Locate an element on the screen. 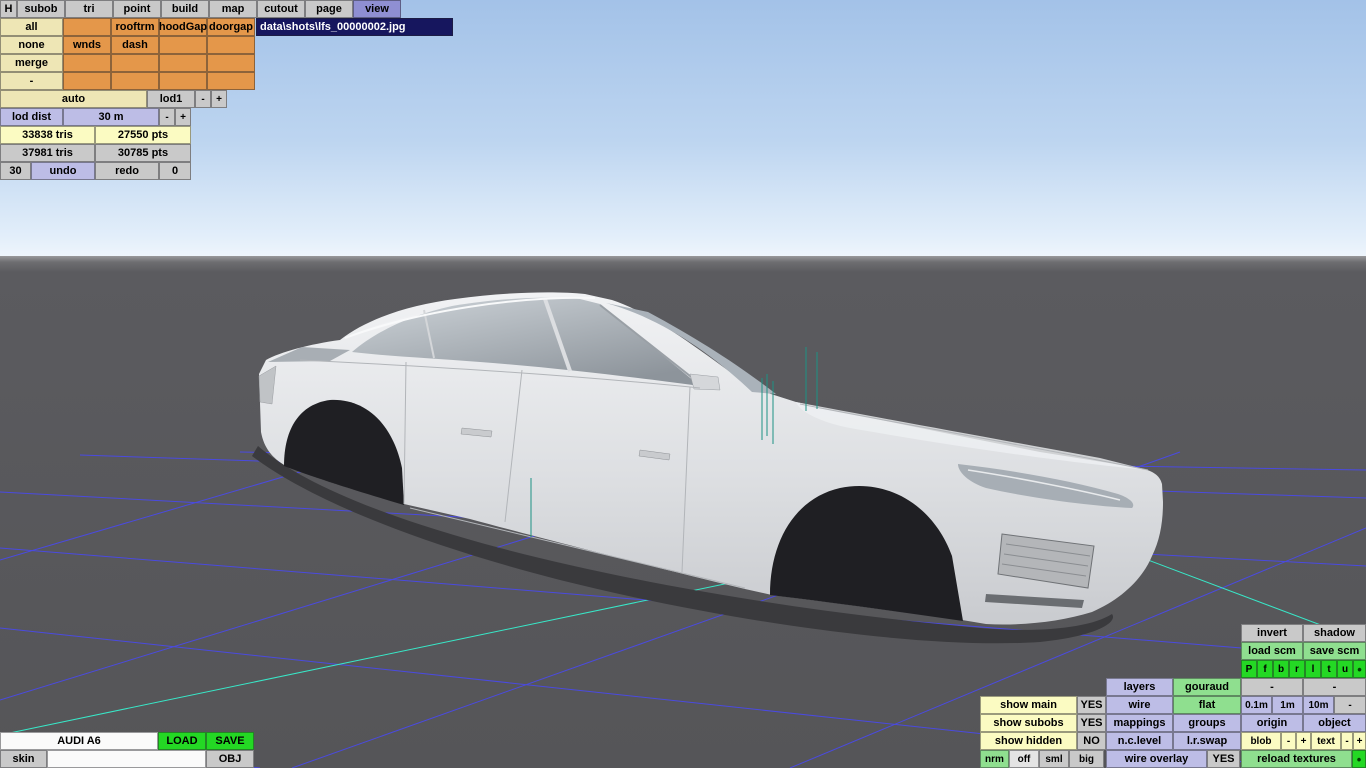  wire-overlay-value: YES is located at coordinates (1223, 759).